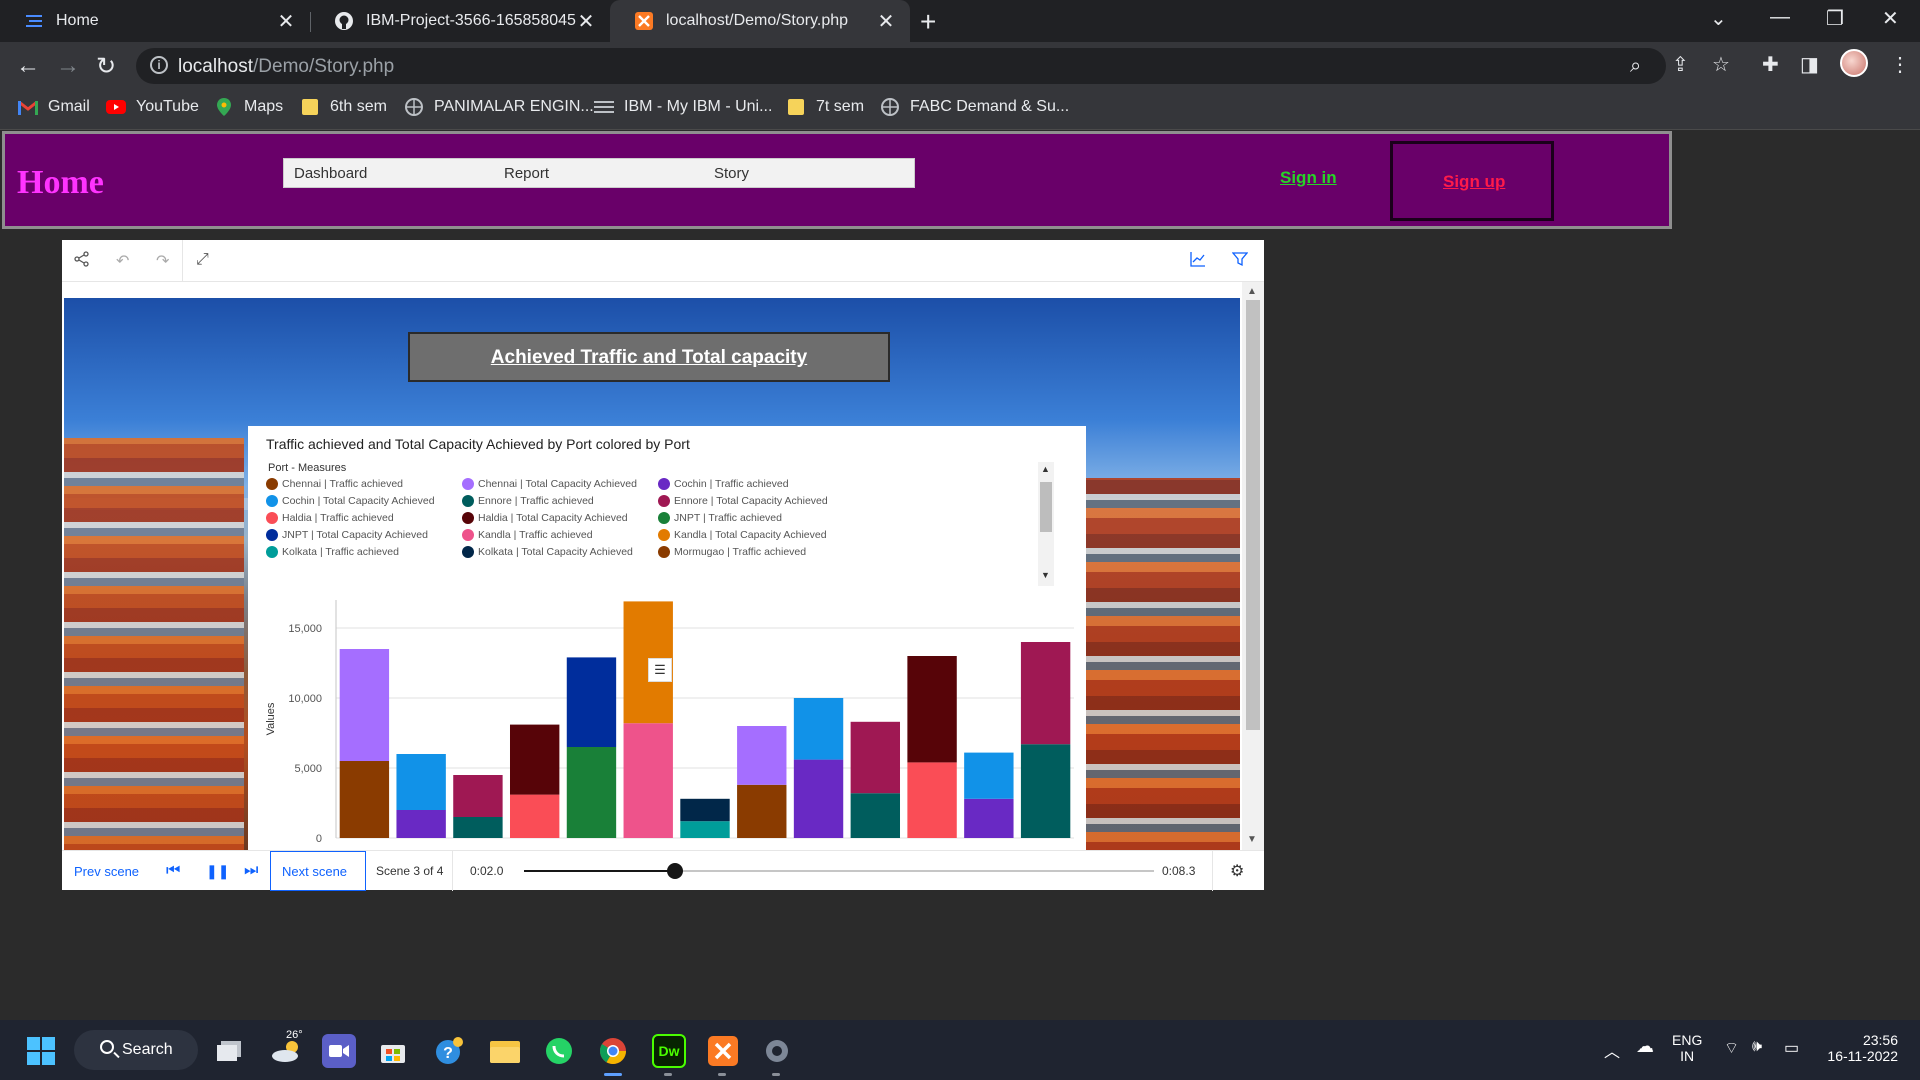  I want to click on scene-title-box: Achieved Traffic and Total capacity, so click(649, 357).